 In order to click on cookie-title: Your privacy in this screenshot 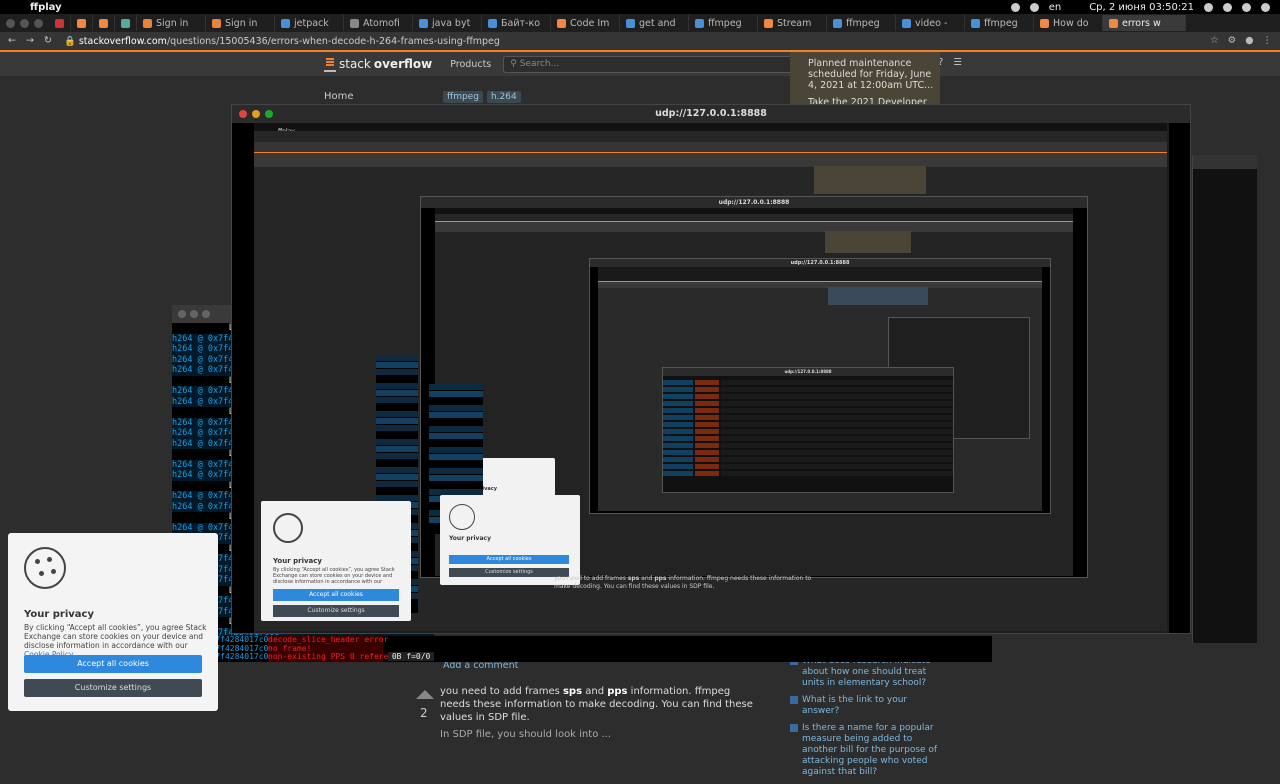, I will do `click(59, 614)`.